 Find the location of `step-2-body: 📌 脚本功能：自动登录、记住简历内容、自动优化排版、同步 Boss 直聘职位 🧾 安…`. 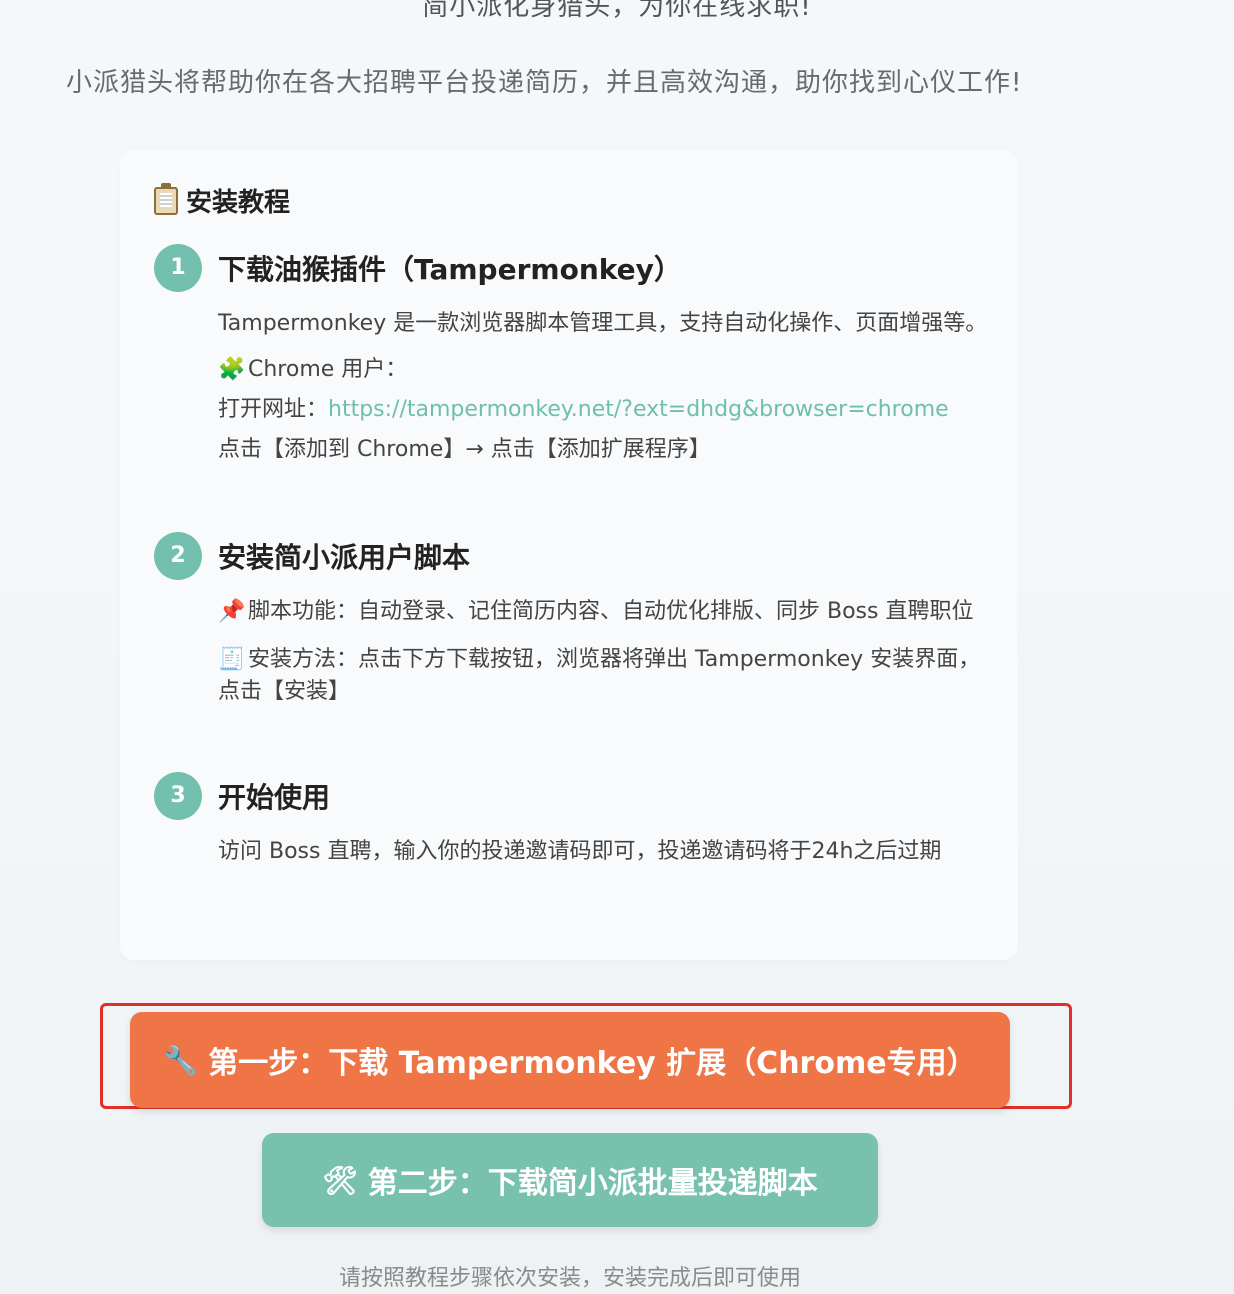

step-2-body: 📌 脚本功能：自动登录、记住简历内容、自动优化排版、同步 Boss 直聘职位 🧾 安… is located at coordinates (603, 652).